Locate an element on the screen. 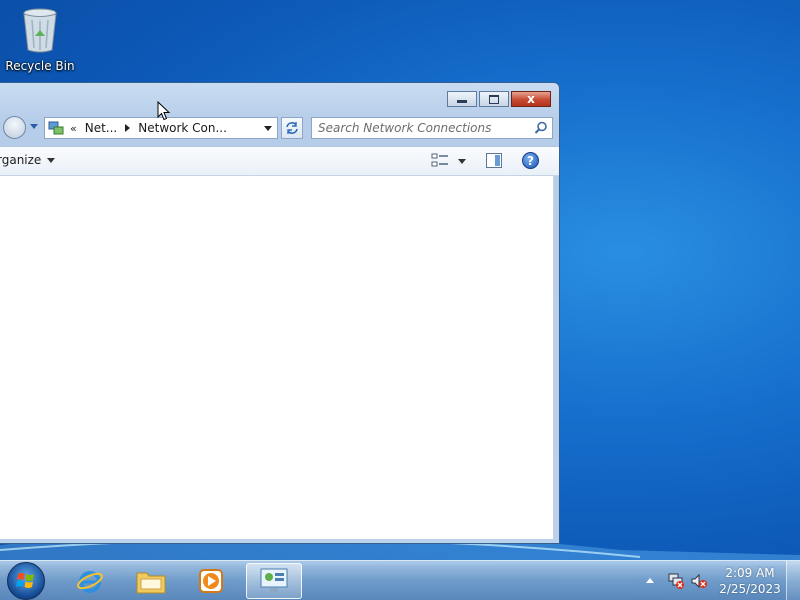  start-button is located at coordinates (26, 581).